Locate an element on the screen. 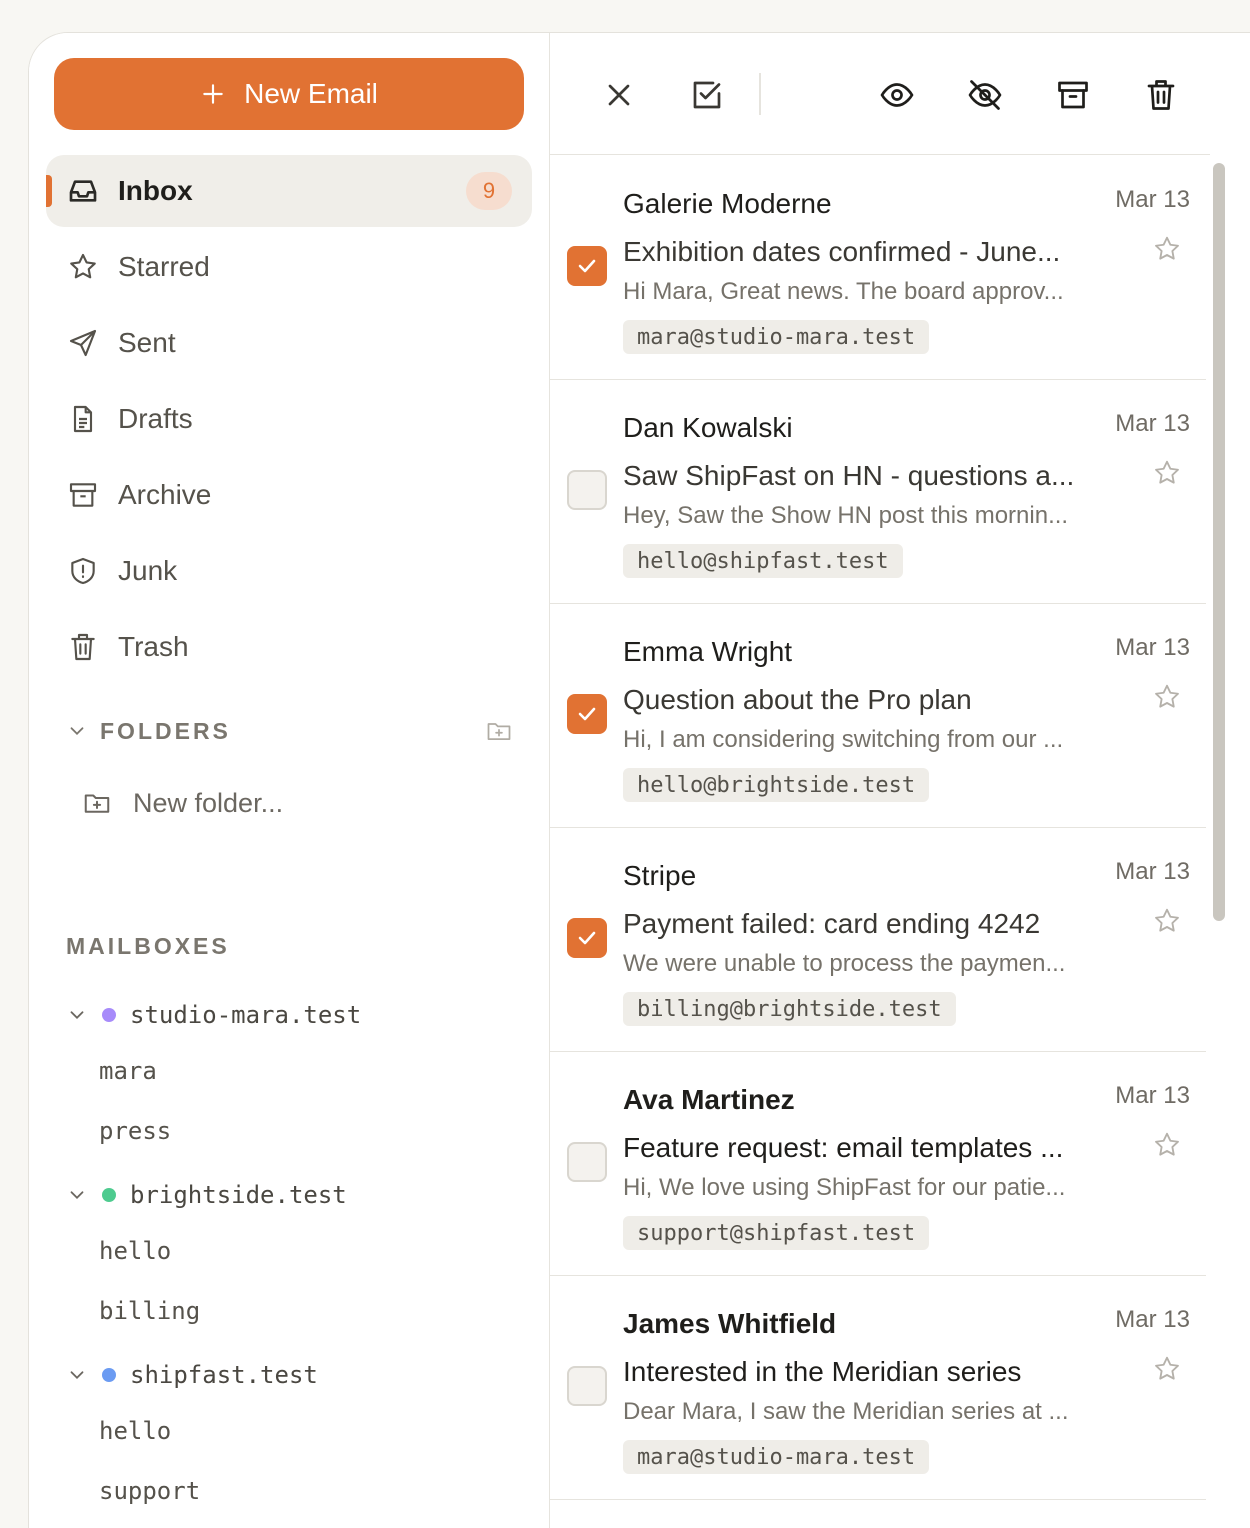 The height and width of the screenshot is (1528, 1250). domain-name: brightside.test is located at coordinates (238, 1195).